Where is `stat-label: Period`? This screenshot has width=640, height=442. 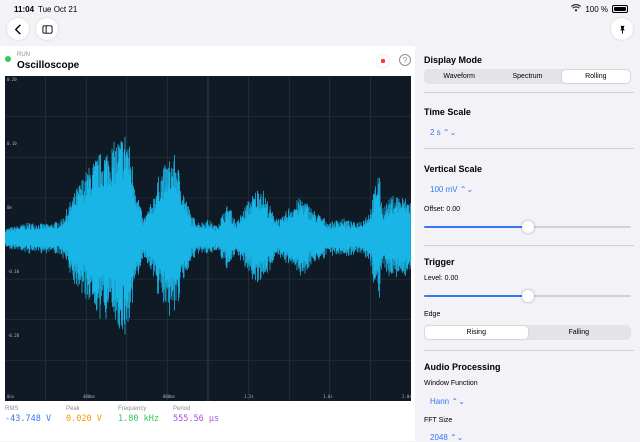
stat-label: Period is located at coordinates (182, 409).